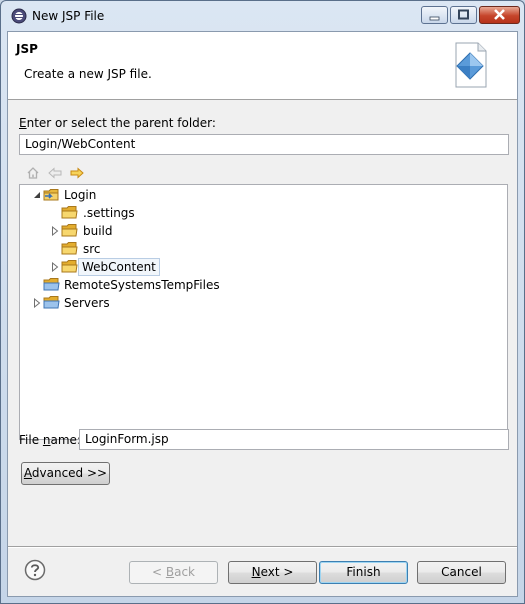 The height and width of the screenshot is (604, 525). I want to click on help-icon, so click(35, 570).